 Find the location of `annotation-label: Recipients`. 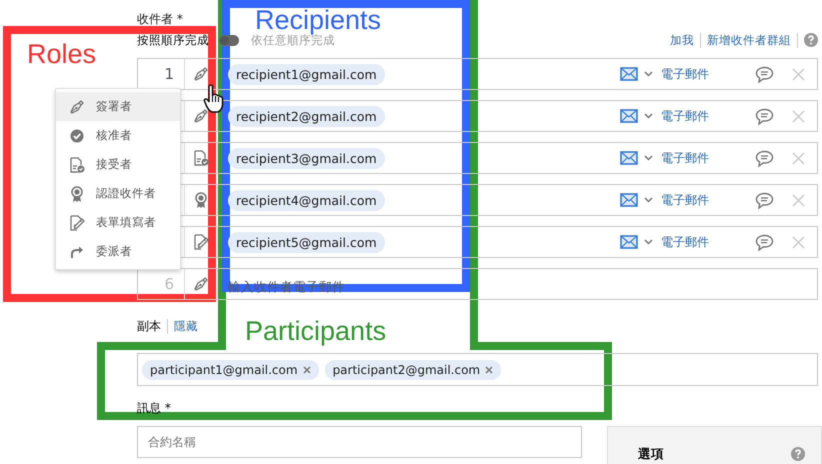

annotation-label: Recipients is located at coordinates (318, 19).